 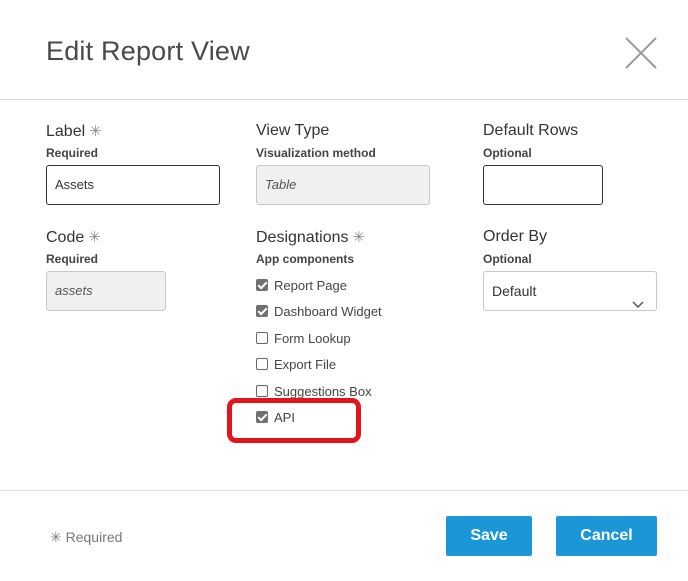 I want to click on default-rows-input, so click(x=543, y=185).